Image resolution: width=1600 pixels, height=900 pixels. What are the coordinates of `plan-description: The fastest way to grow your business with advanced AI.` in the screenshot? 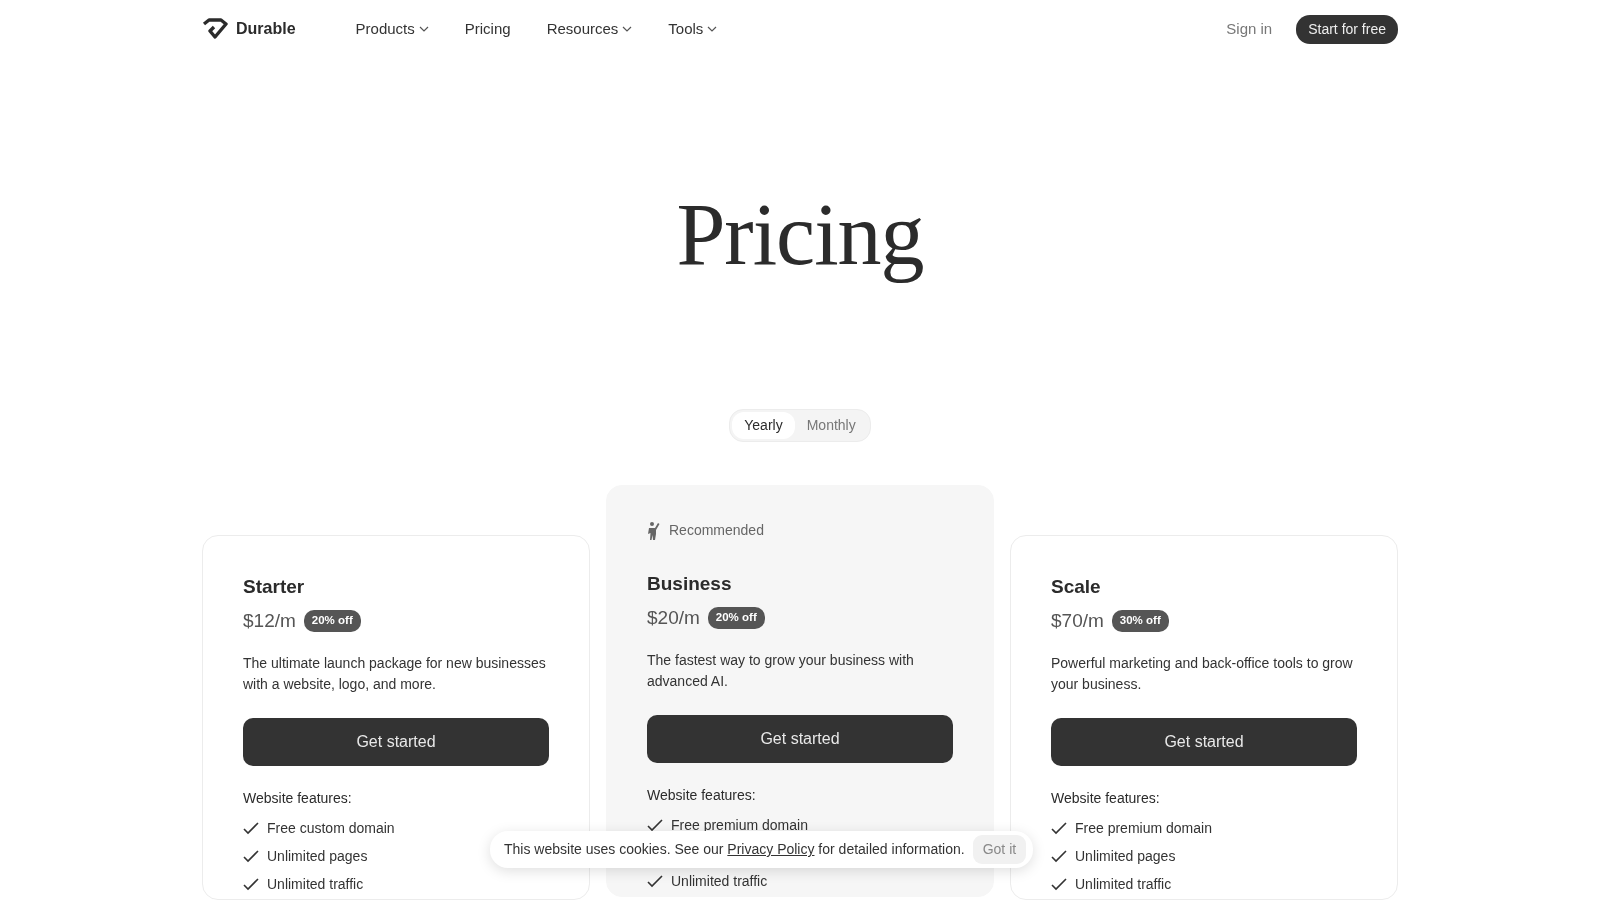 It's located at (781, 671).